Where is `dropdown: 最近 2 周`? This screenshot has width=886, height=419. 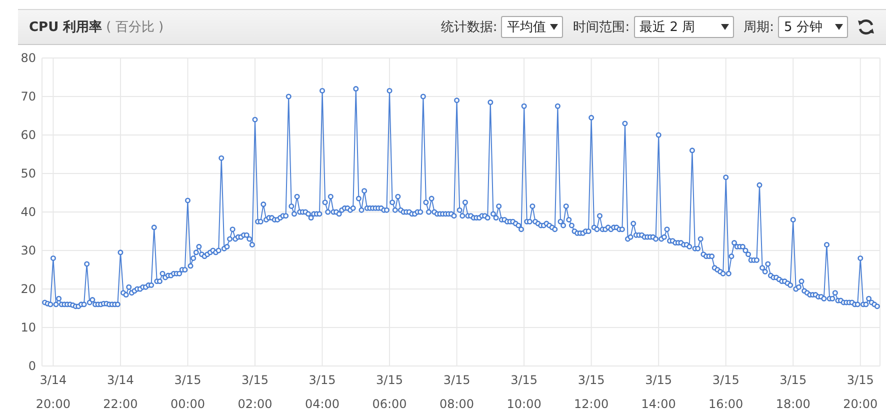 dropdown: 最近 2 周 is located at coordinates (684, 27).